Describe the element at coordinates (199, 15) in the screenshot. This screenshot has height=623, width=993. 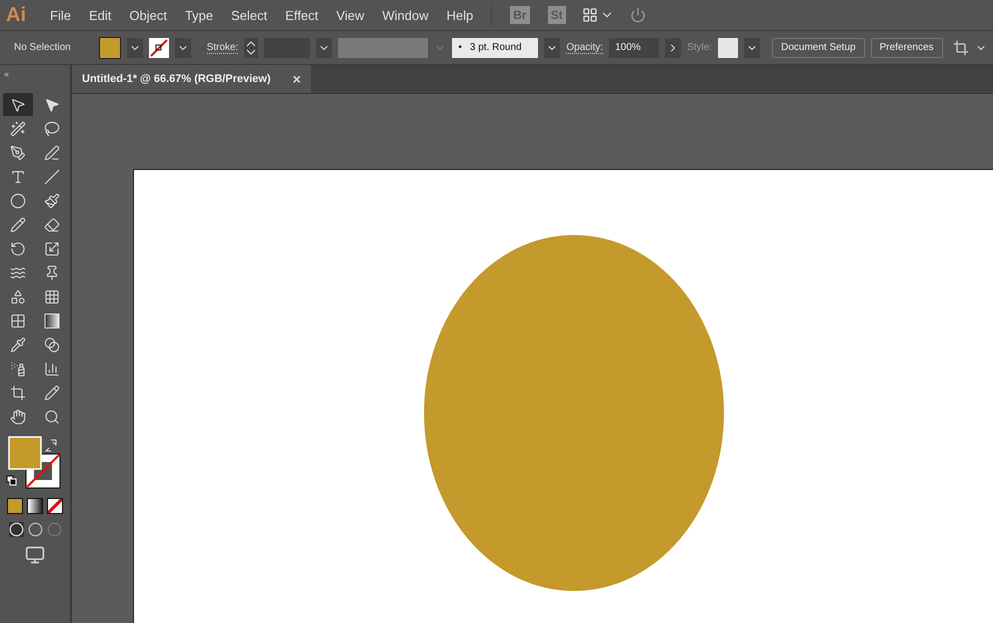
I see `menu-item: Type` at that location.